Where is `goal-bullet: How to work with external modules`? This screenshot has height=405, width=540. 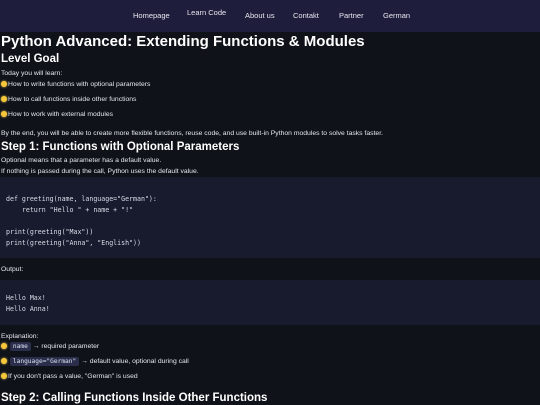 goal-bullet: How to work with external modules is located at coordinates (57, 114).